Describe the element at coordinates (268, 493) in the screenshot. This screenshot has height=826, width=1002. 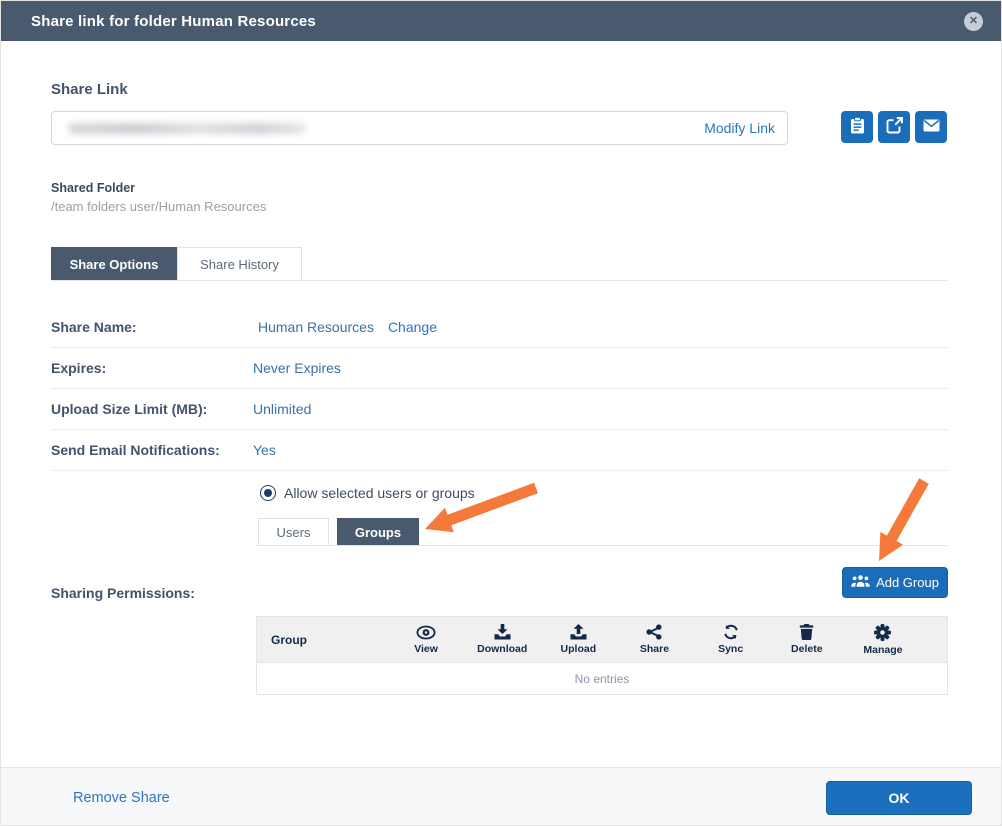
I see `allow-selected-radio` at that location.